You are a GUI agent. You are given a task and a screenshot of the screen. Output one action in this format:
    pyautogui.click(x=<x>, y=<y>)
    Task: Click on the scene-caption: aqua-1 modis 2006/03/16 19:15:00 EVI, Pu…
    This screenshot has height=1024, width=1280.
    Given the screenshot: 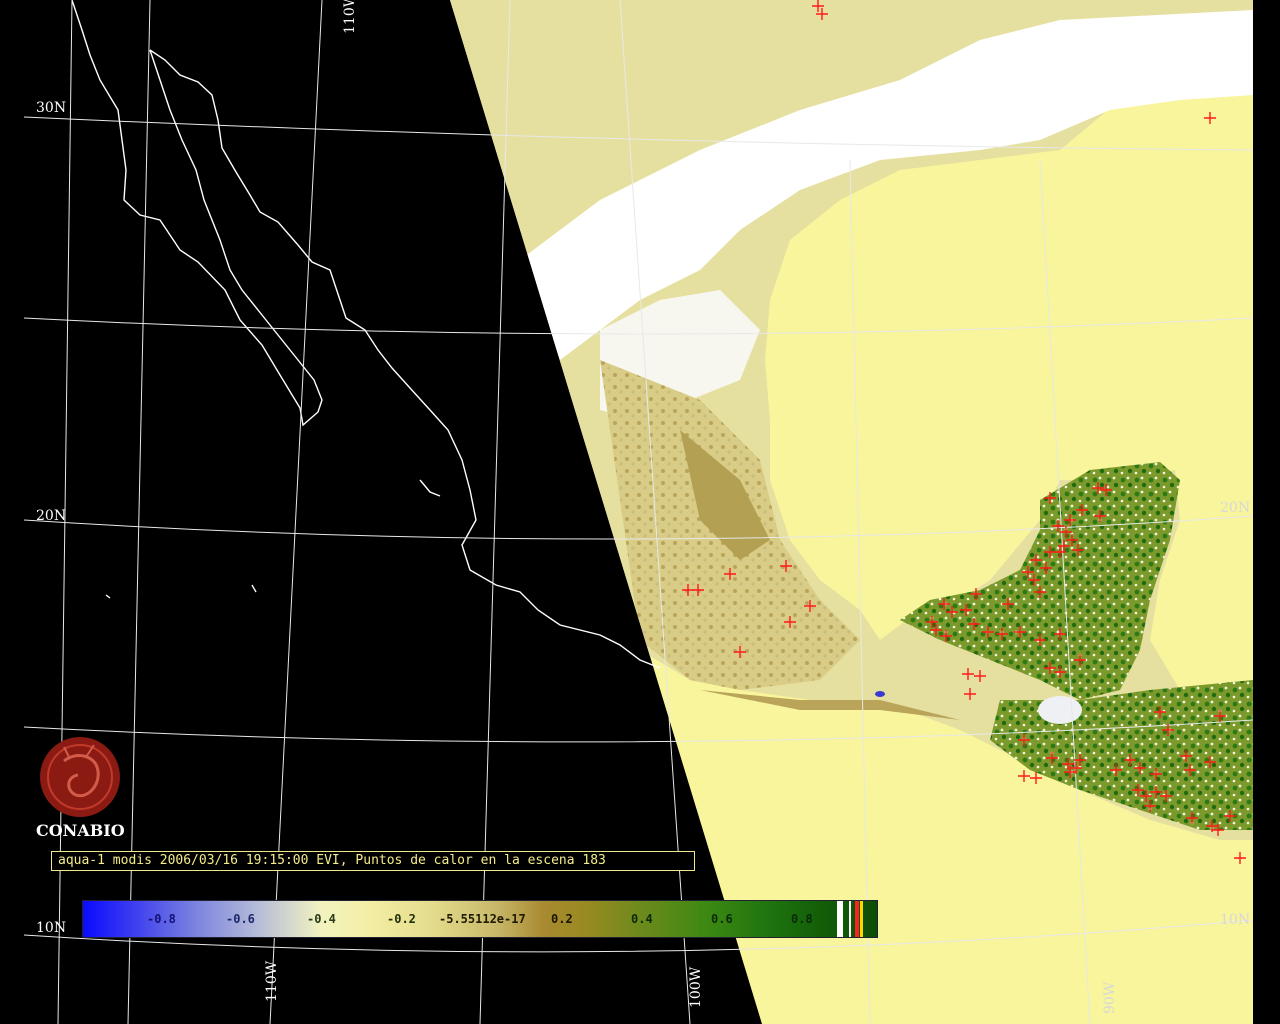 What is the action you would take?
    pyautogui.click(x=373, y=861)
    